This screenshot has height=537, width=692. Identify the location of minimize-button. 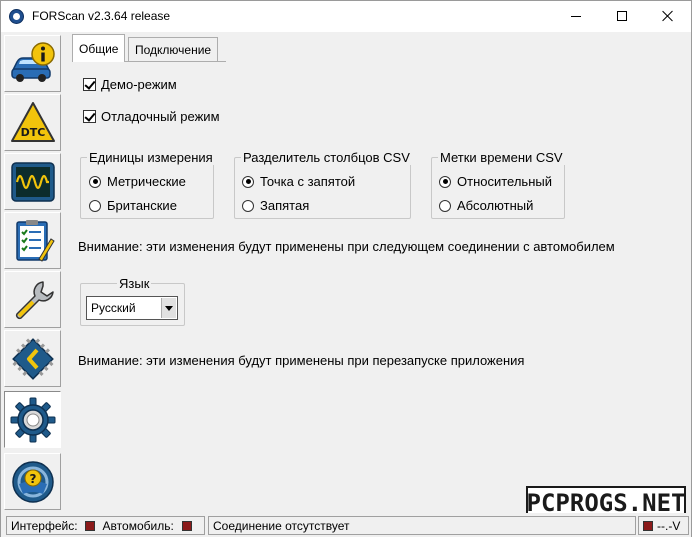
(576, 16).